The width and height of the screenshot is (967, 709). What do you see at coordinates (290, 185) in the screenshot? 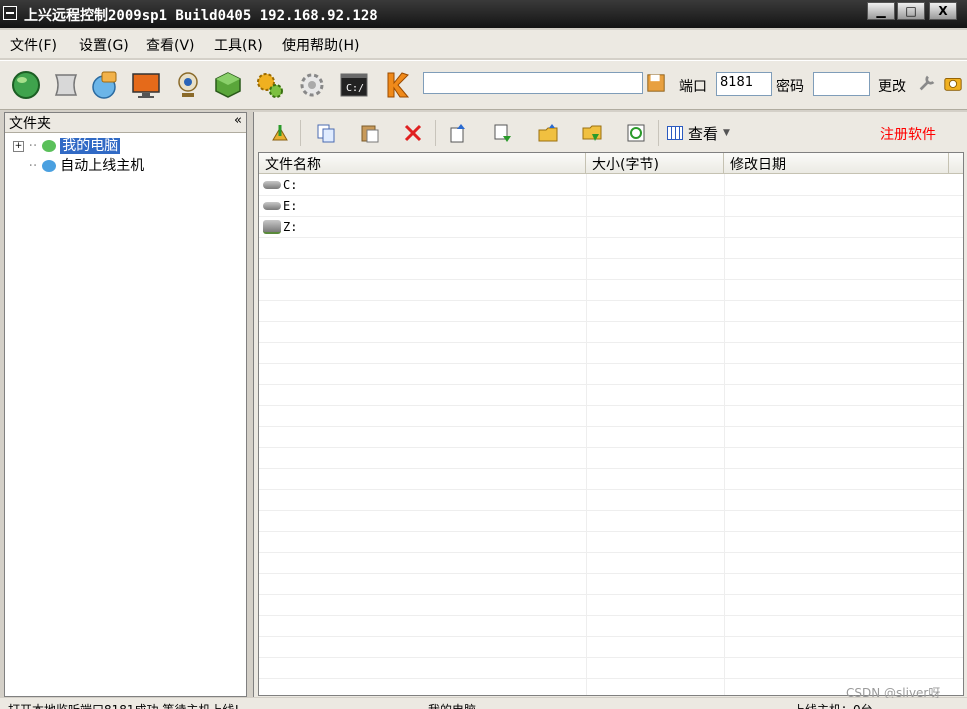
I see `file-name: C:` at bounding box center [290, 185].